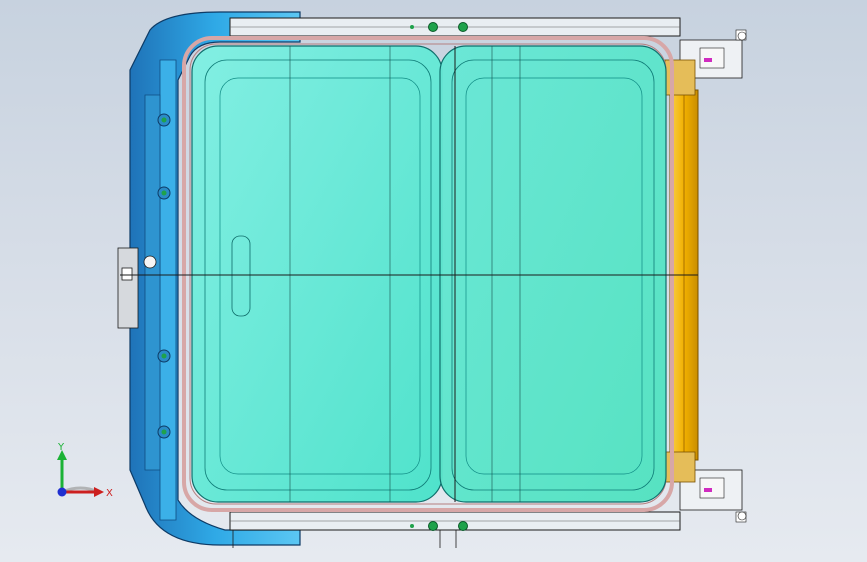  I want to click on coordinate-triad: Y X, so click(85, 470).